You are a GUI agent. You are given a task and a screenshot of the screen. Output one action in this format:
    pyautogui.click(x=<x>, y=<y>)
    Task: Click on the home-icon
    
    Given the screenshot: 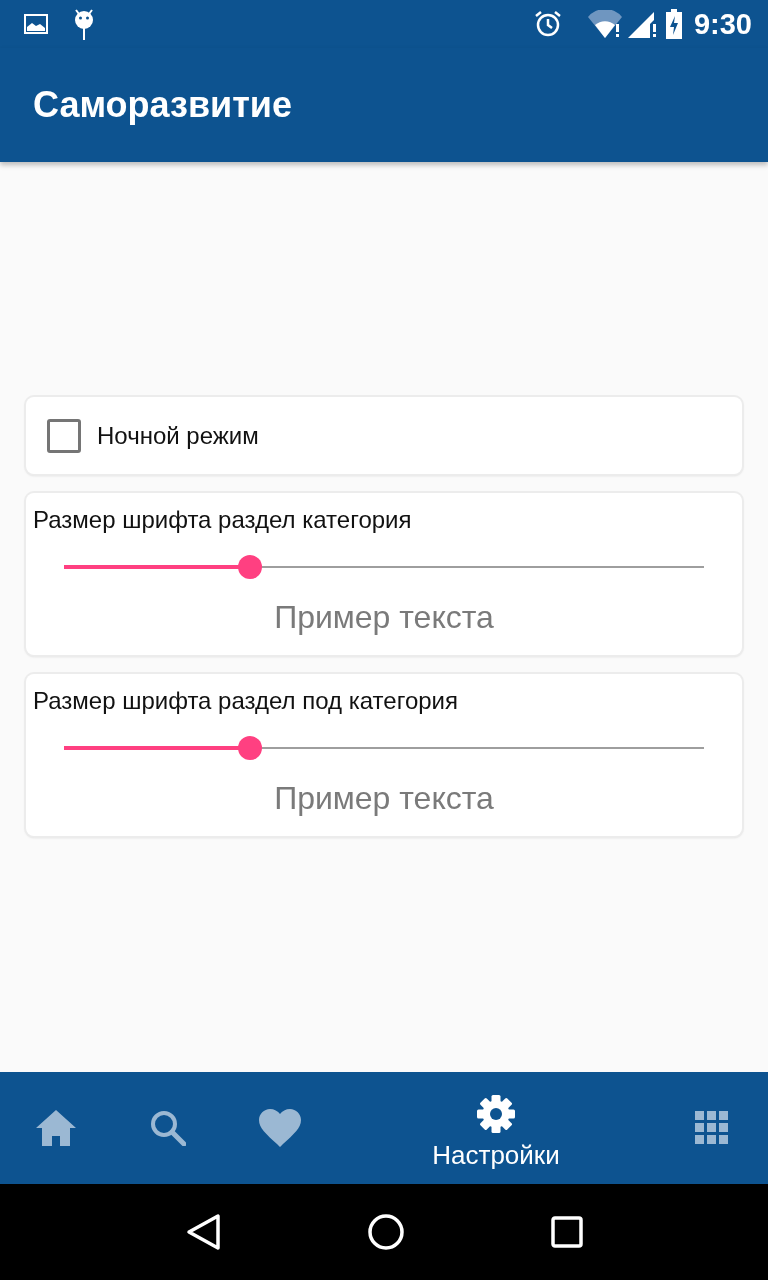 What is the action you would take?
    pyautogui.click(x=56, y=1128)
    